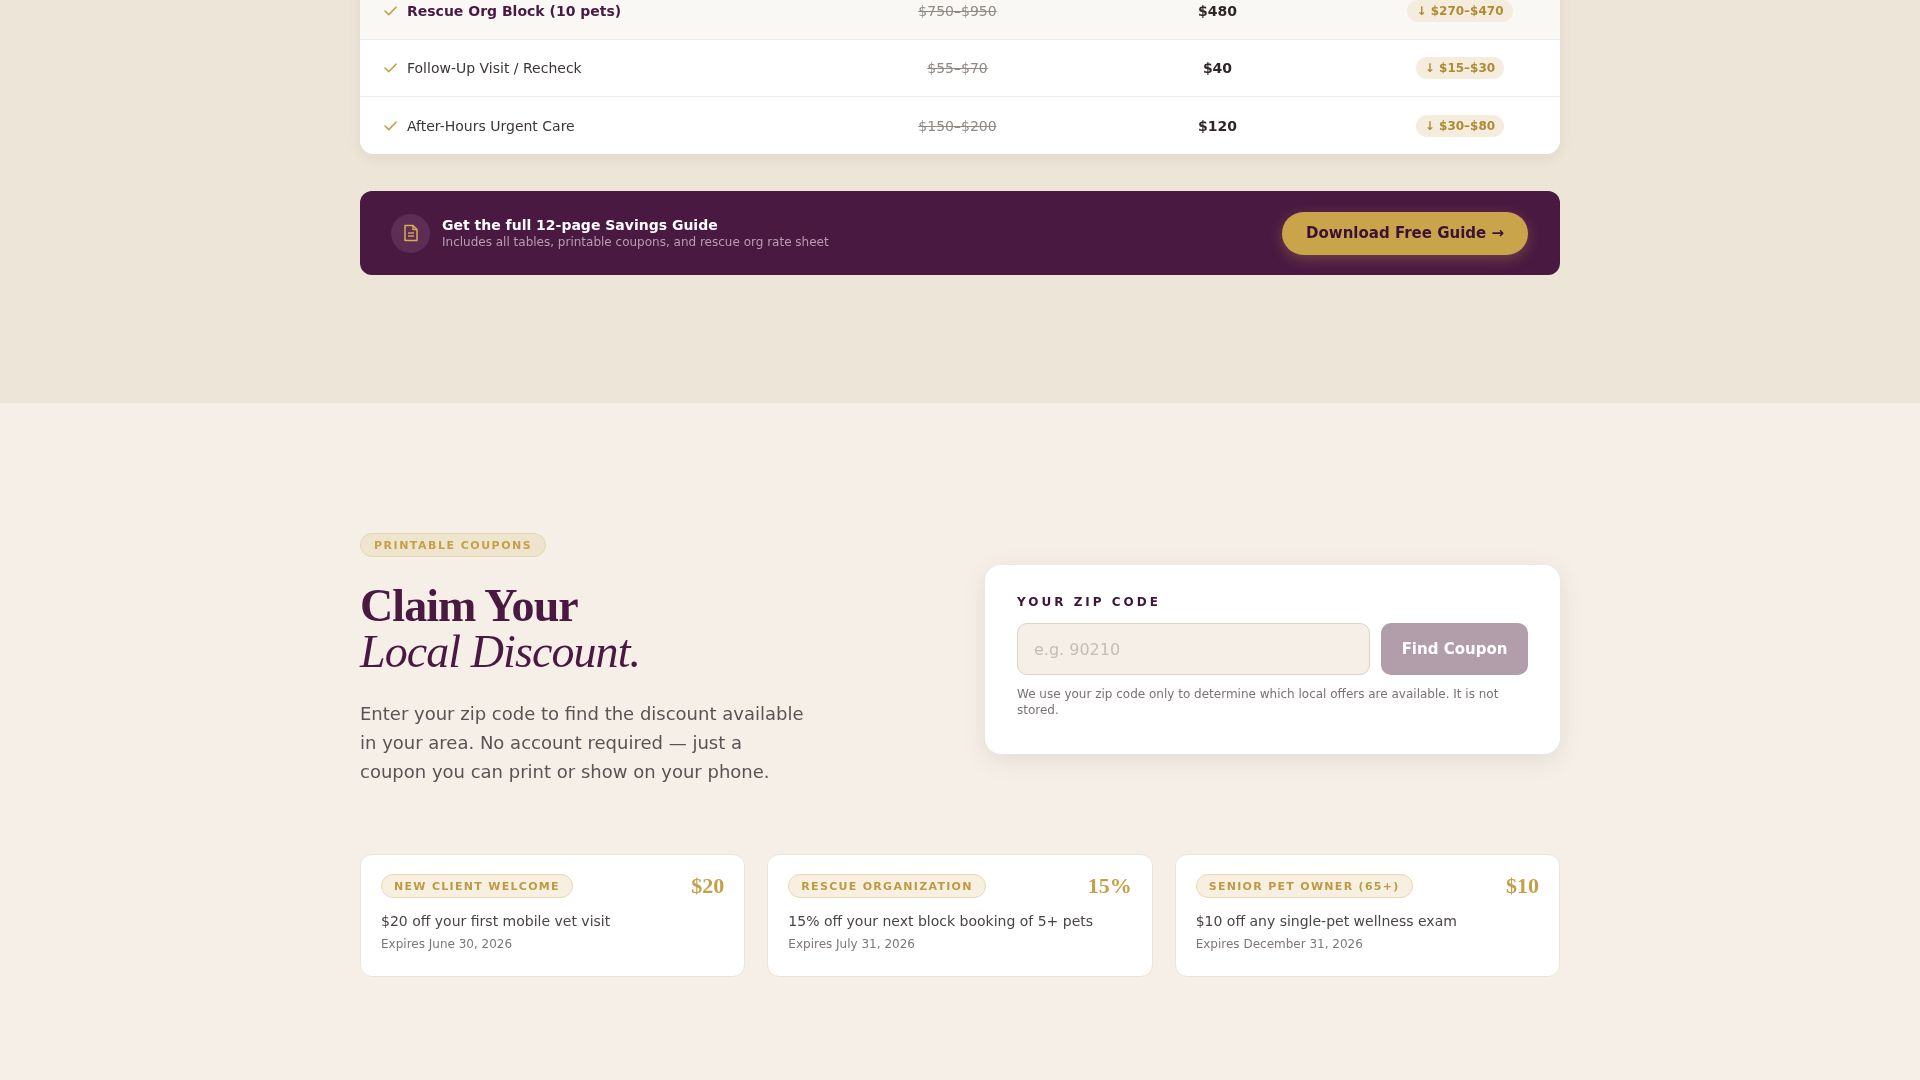  I want to click on privacy-note: We use your zip code only to determine which local offers are available. It is not stored., so click(1258, 702).